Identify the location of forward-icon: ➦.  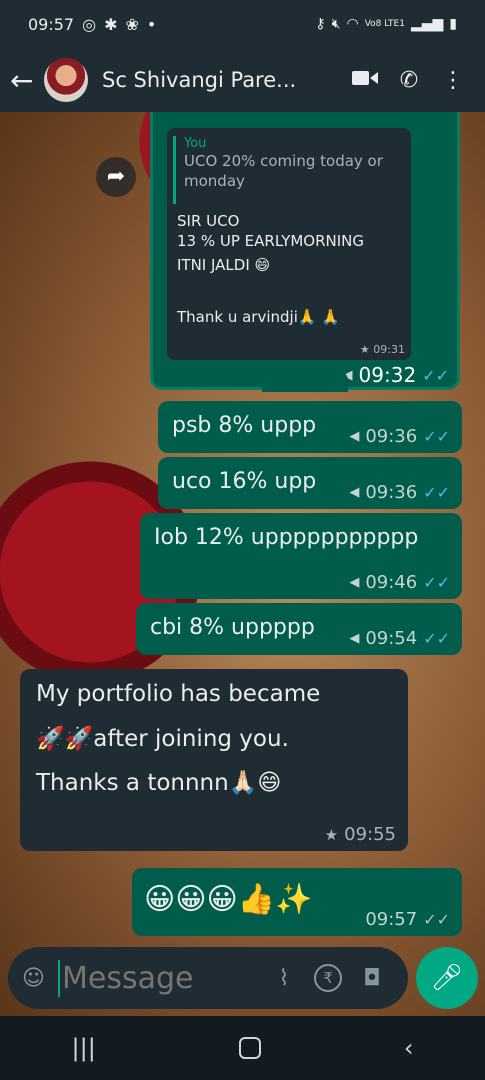
(116, 177).